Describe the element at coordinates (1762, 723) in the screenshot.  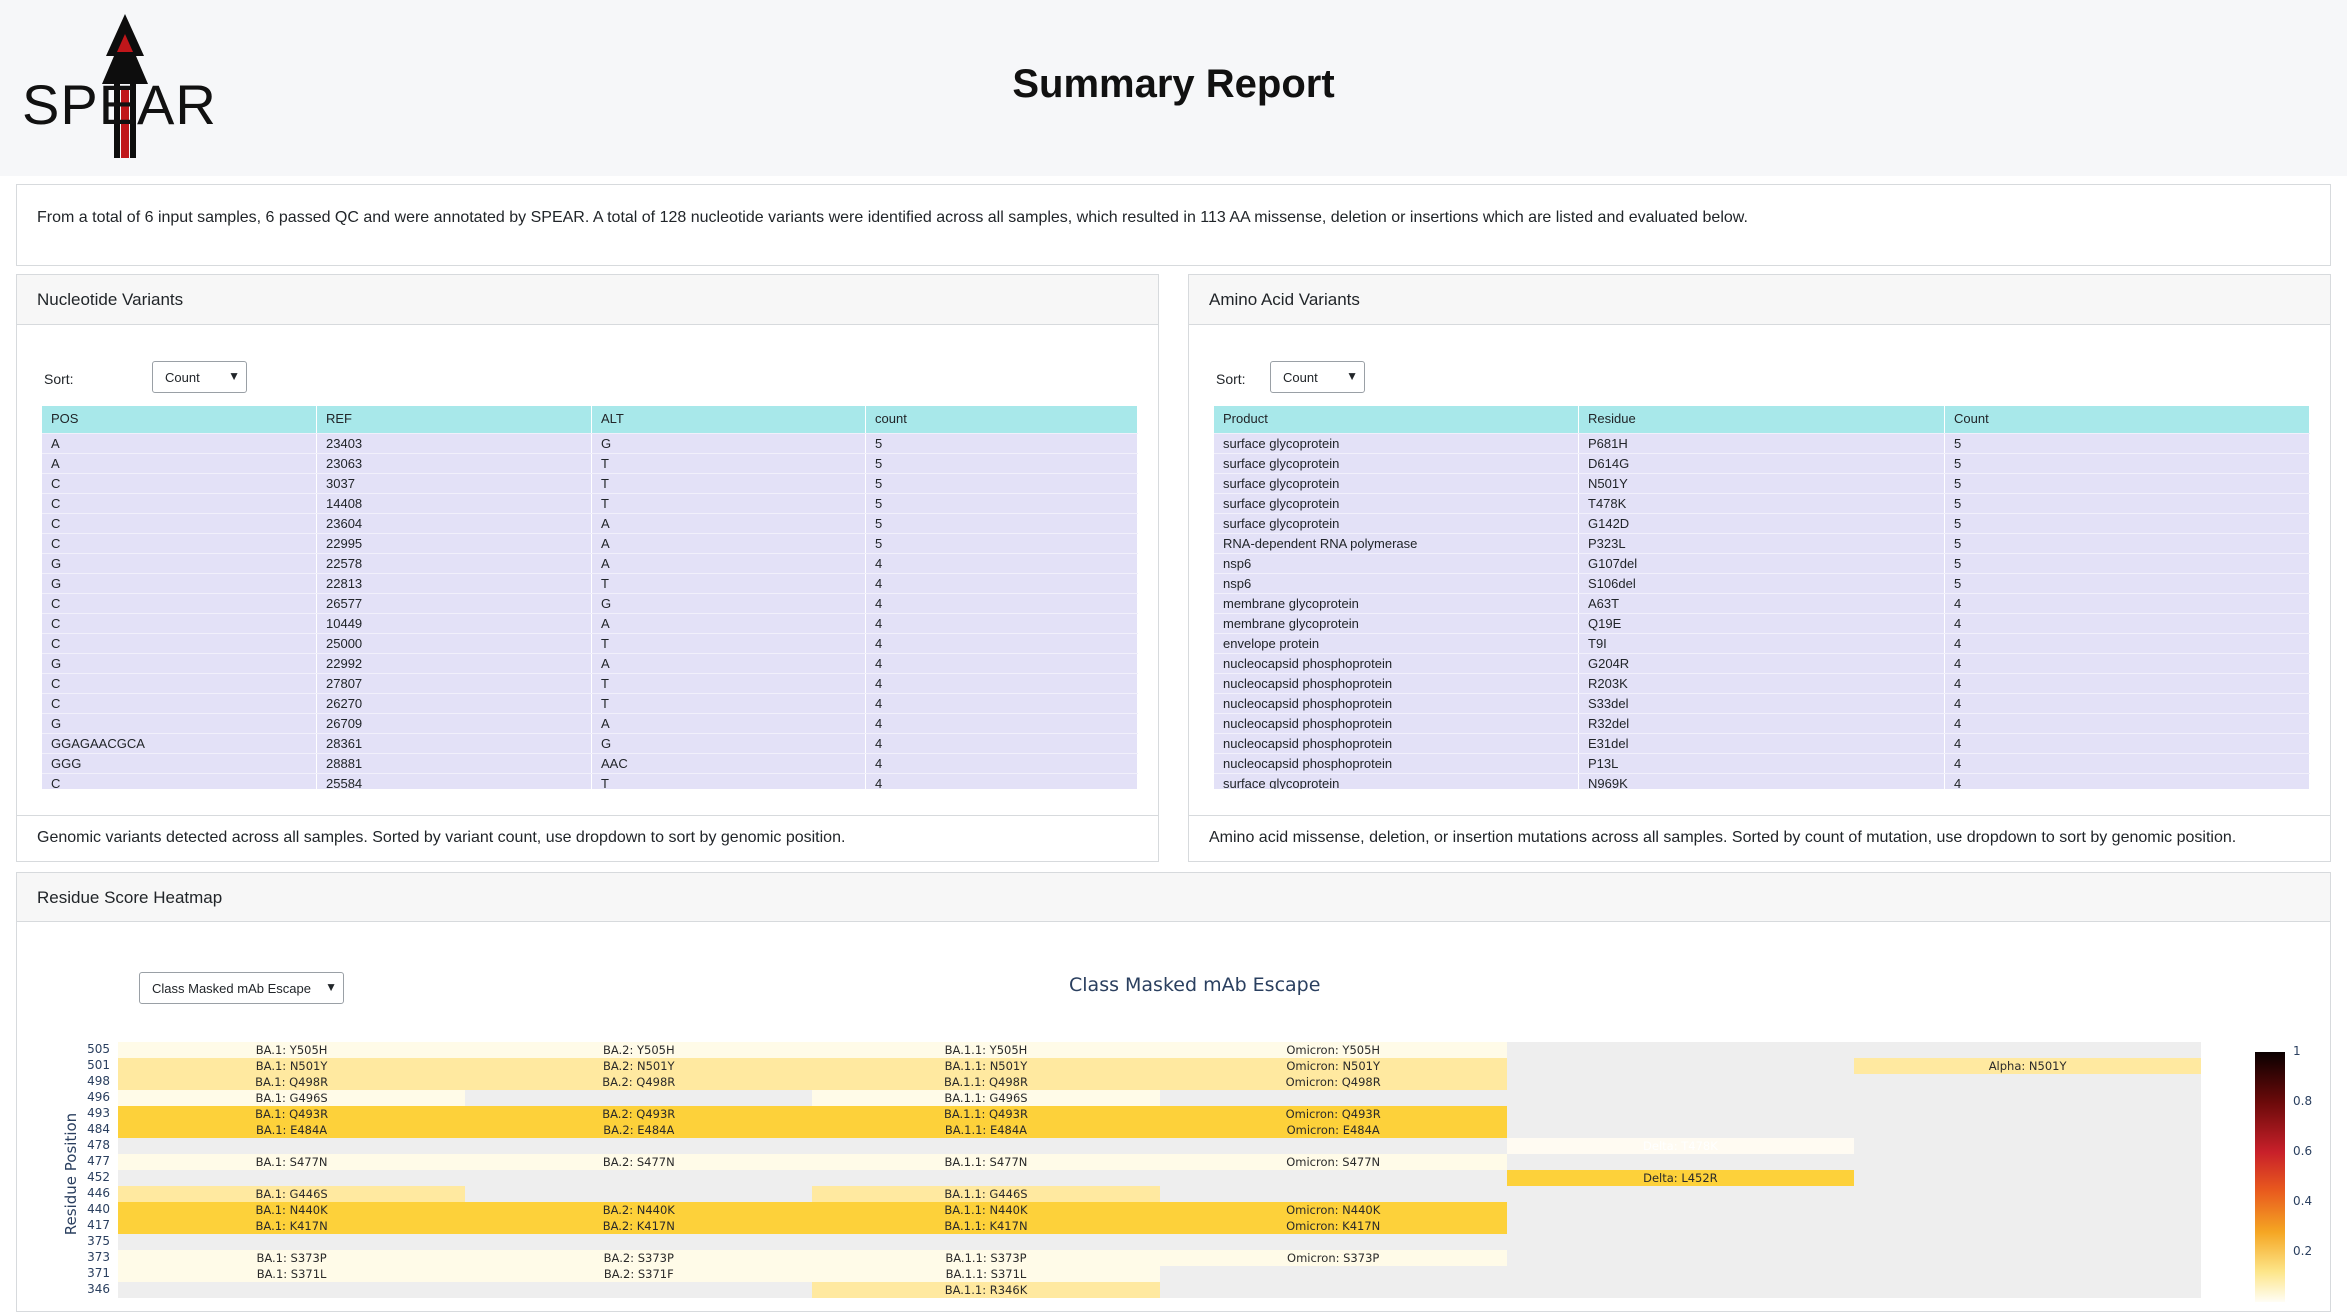
I see `table-cell: R32del` at that location.